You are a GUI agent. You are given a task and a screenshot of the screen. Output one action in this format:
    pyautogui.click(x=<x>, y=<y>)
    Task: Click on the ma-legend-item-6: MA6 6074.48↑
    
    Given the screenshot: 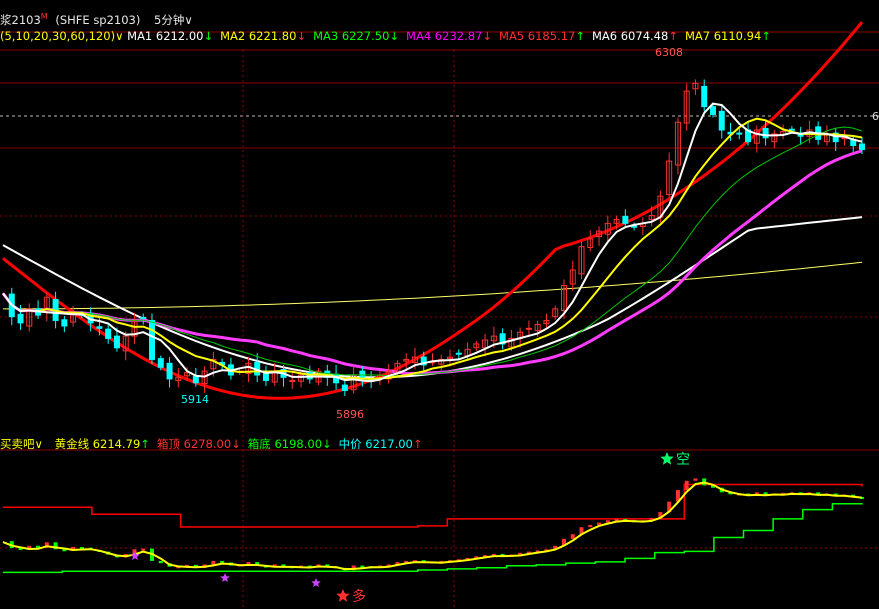 What is the action you would take?
    pyautogui.click(x=635, y=36)
    